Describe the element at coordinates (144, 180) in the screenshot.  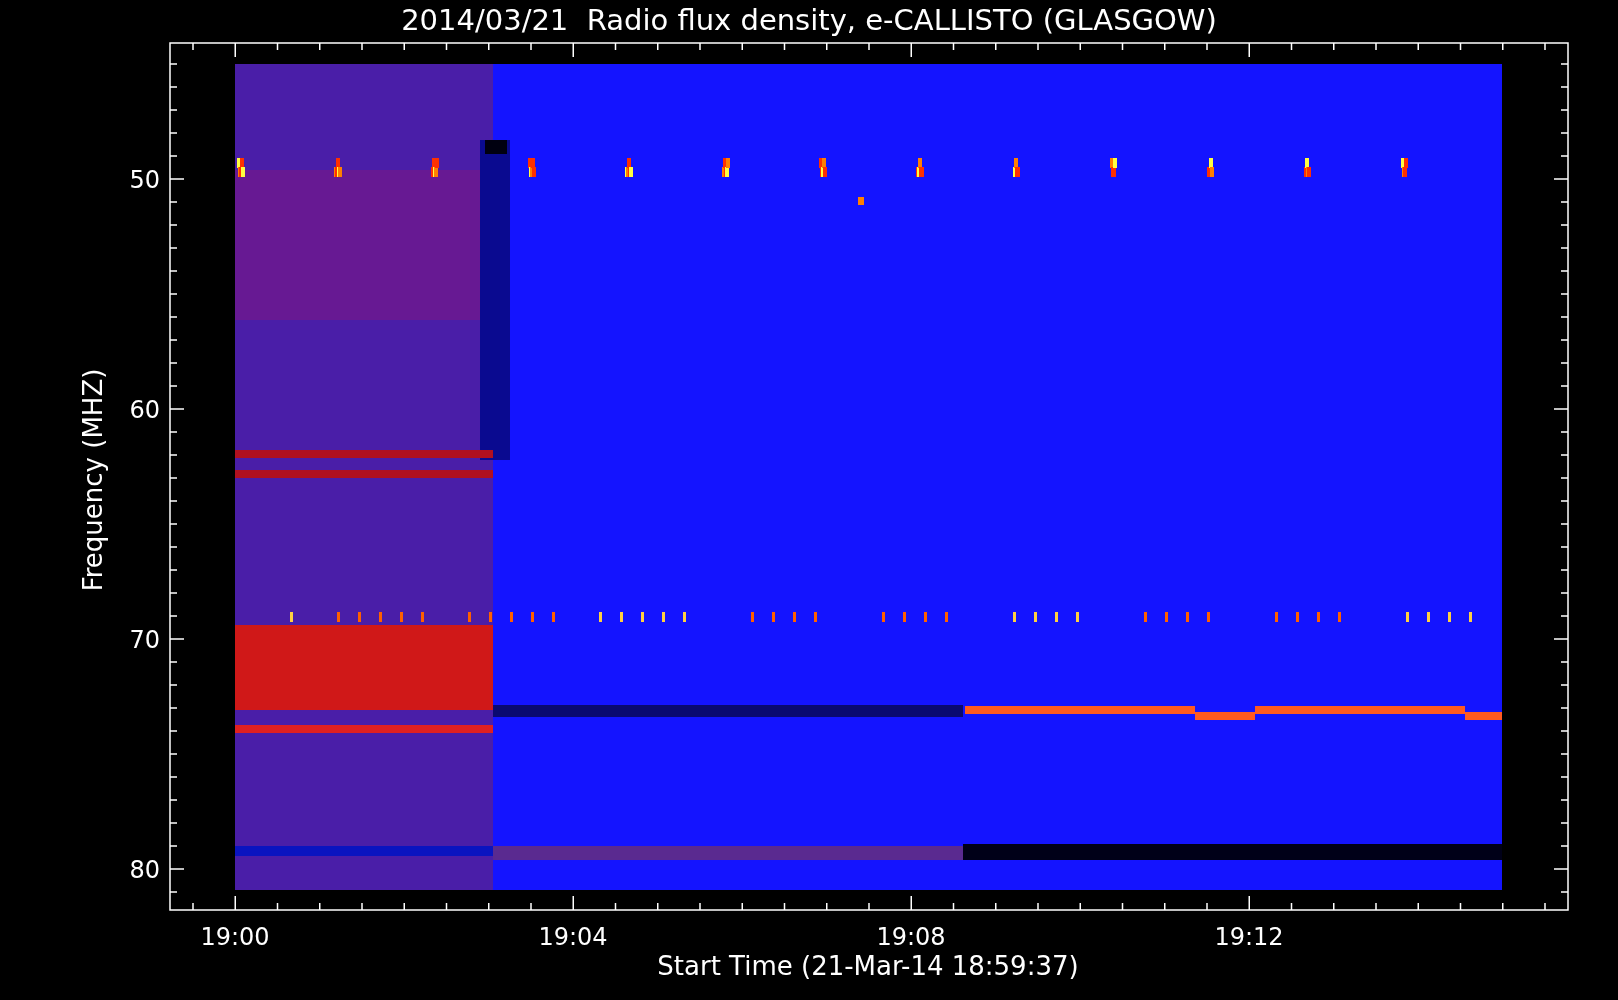
I see `y-tick-label: 50` at that location.